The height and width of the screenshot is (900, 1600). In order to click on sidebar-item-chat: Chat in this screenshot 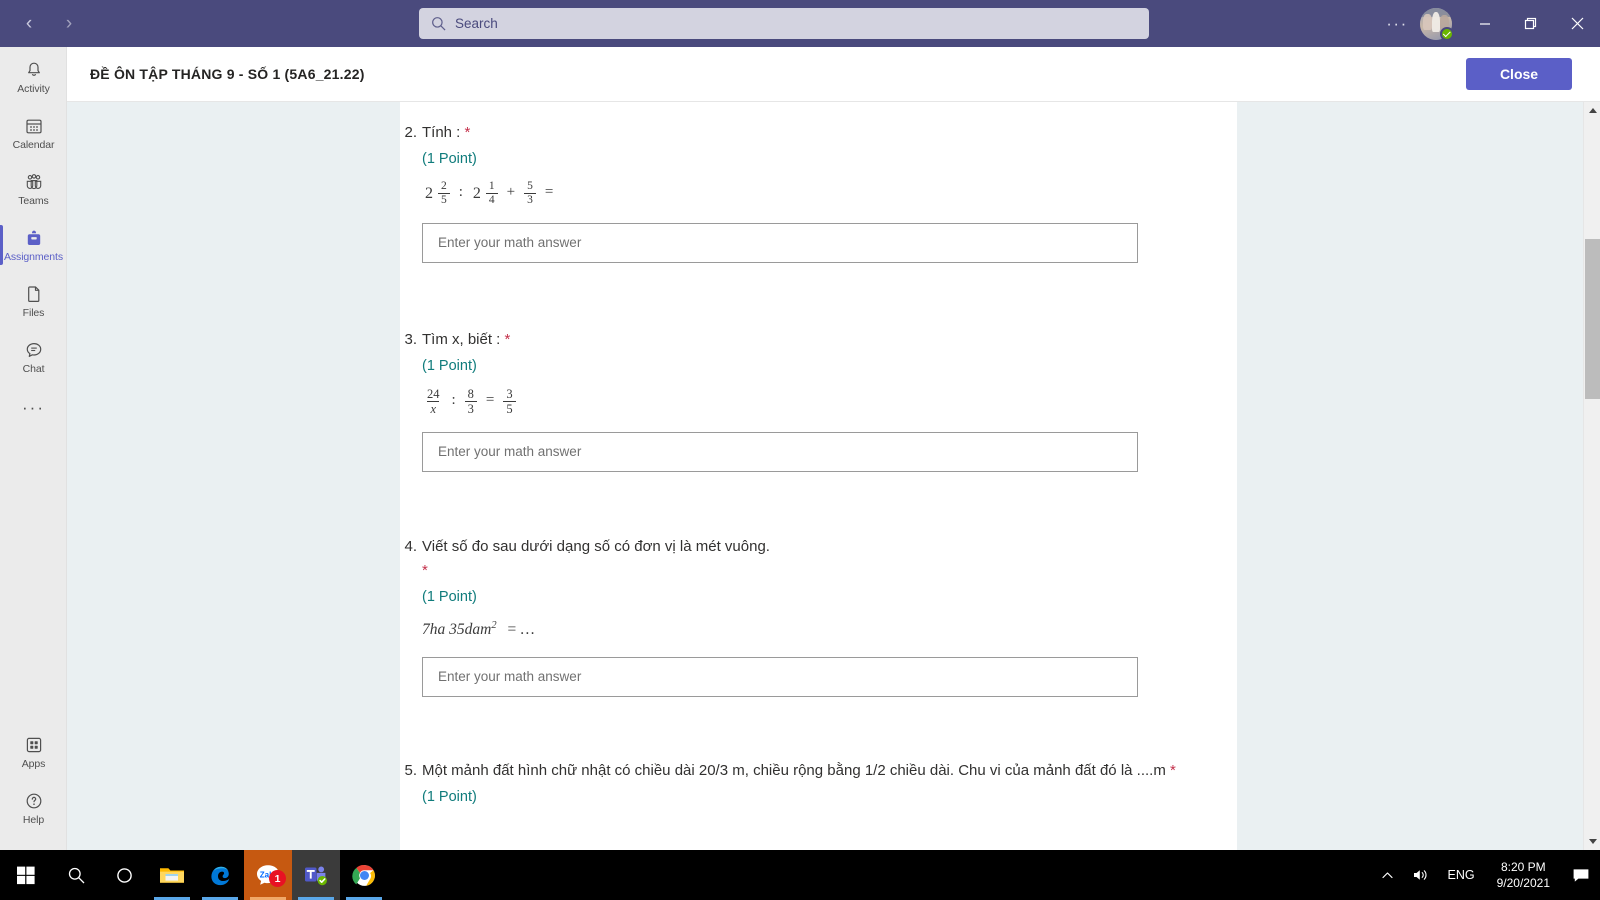, I will do `click(33, 357)`.